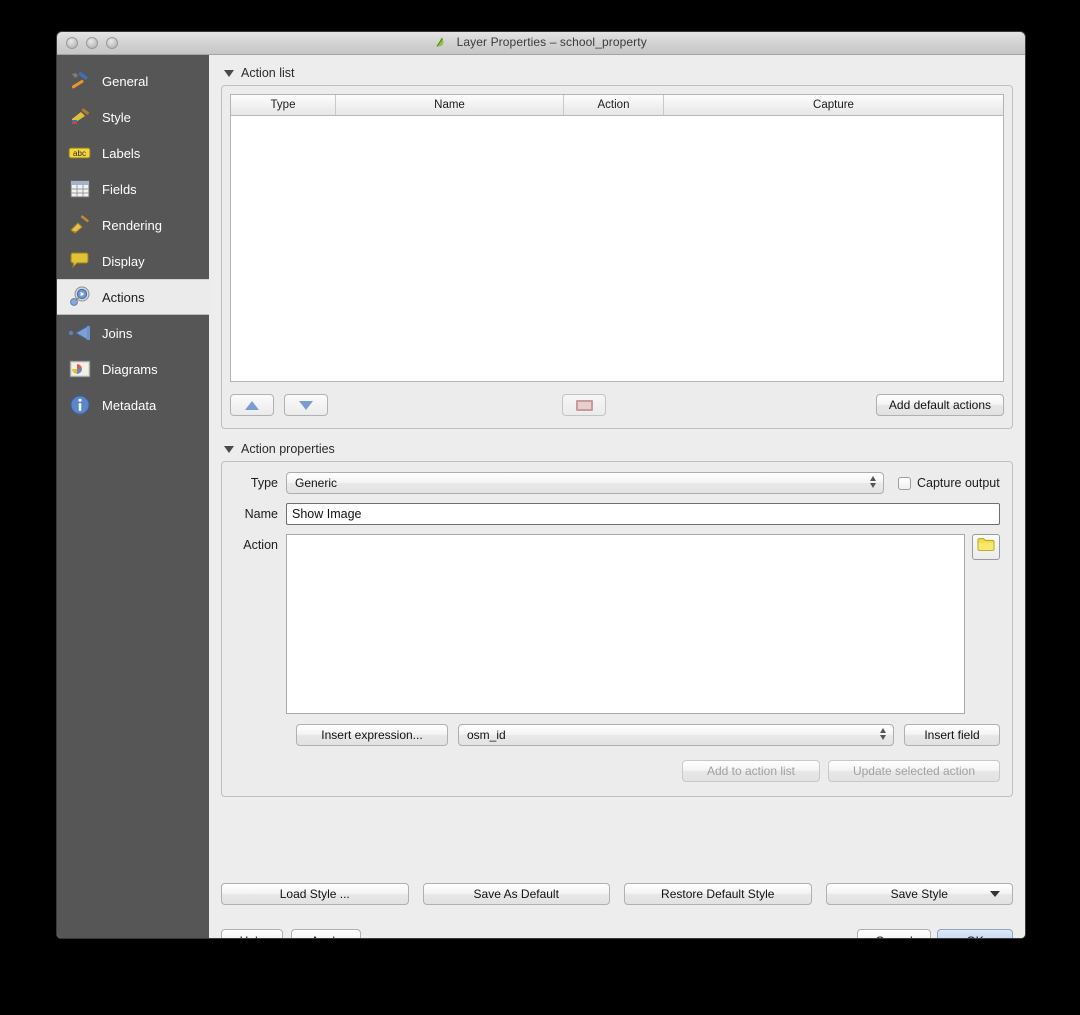  What do you see at coordinates (914, 771) in the screenshot?
I see `update-selected-action-button: Update selected action` at bounding box center [914, 771].